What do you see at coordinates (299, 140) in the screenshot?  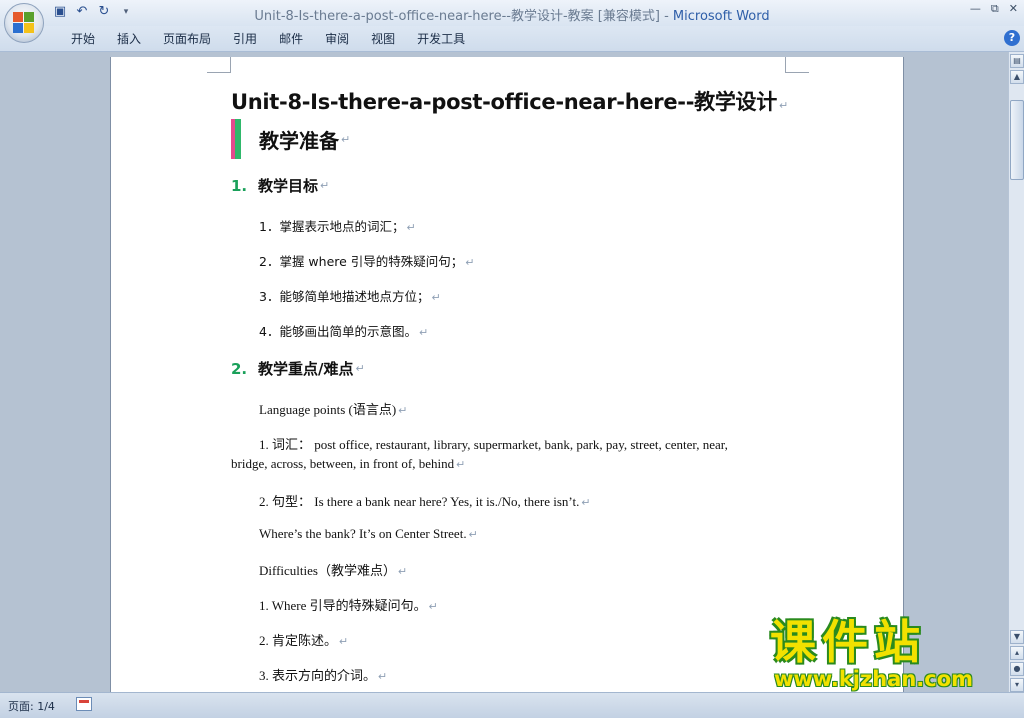 I see `heading-1-text: 教学准备` at bounding box center [299, 140].